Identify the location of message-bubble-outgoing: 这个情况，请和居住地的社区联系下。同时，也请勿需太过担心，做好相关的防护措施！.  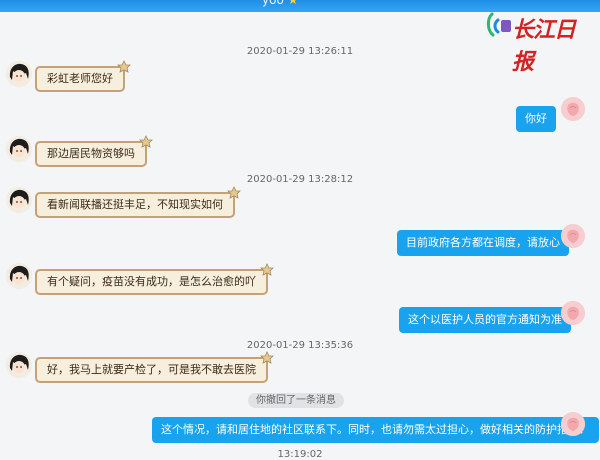
(375, 430).